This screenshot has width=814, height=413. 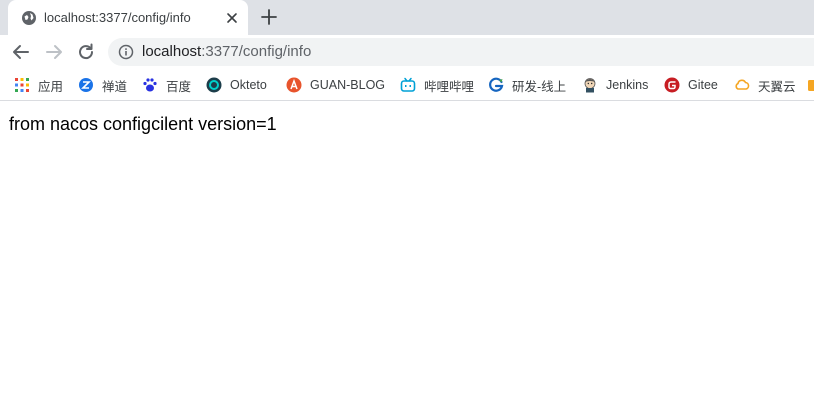 What do you see at coordinates (539, 86) in the screenshot?
I see `bookmark-label: 研发-线上` at bounding box center [539, 86].